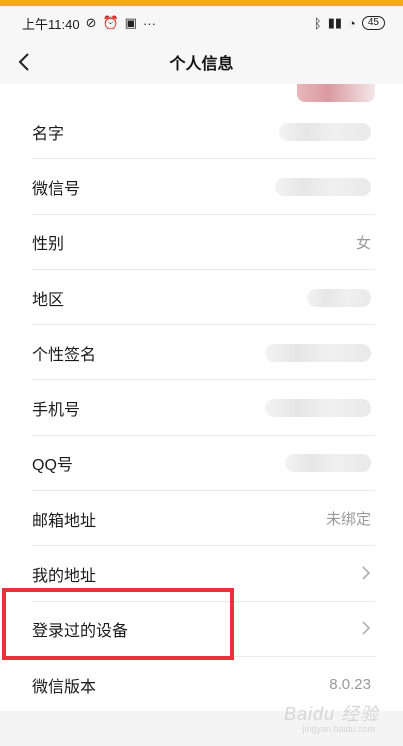 Image resolution: width=403 pixels, height=746 pixels. What do you see at coordinates (363, 243) in the screenshot?
I see `gender-value: 女` at bounding box center [363, 243].